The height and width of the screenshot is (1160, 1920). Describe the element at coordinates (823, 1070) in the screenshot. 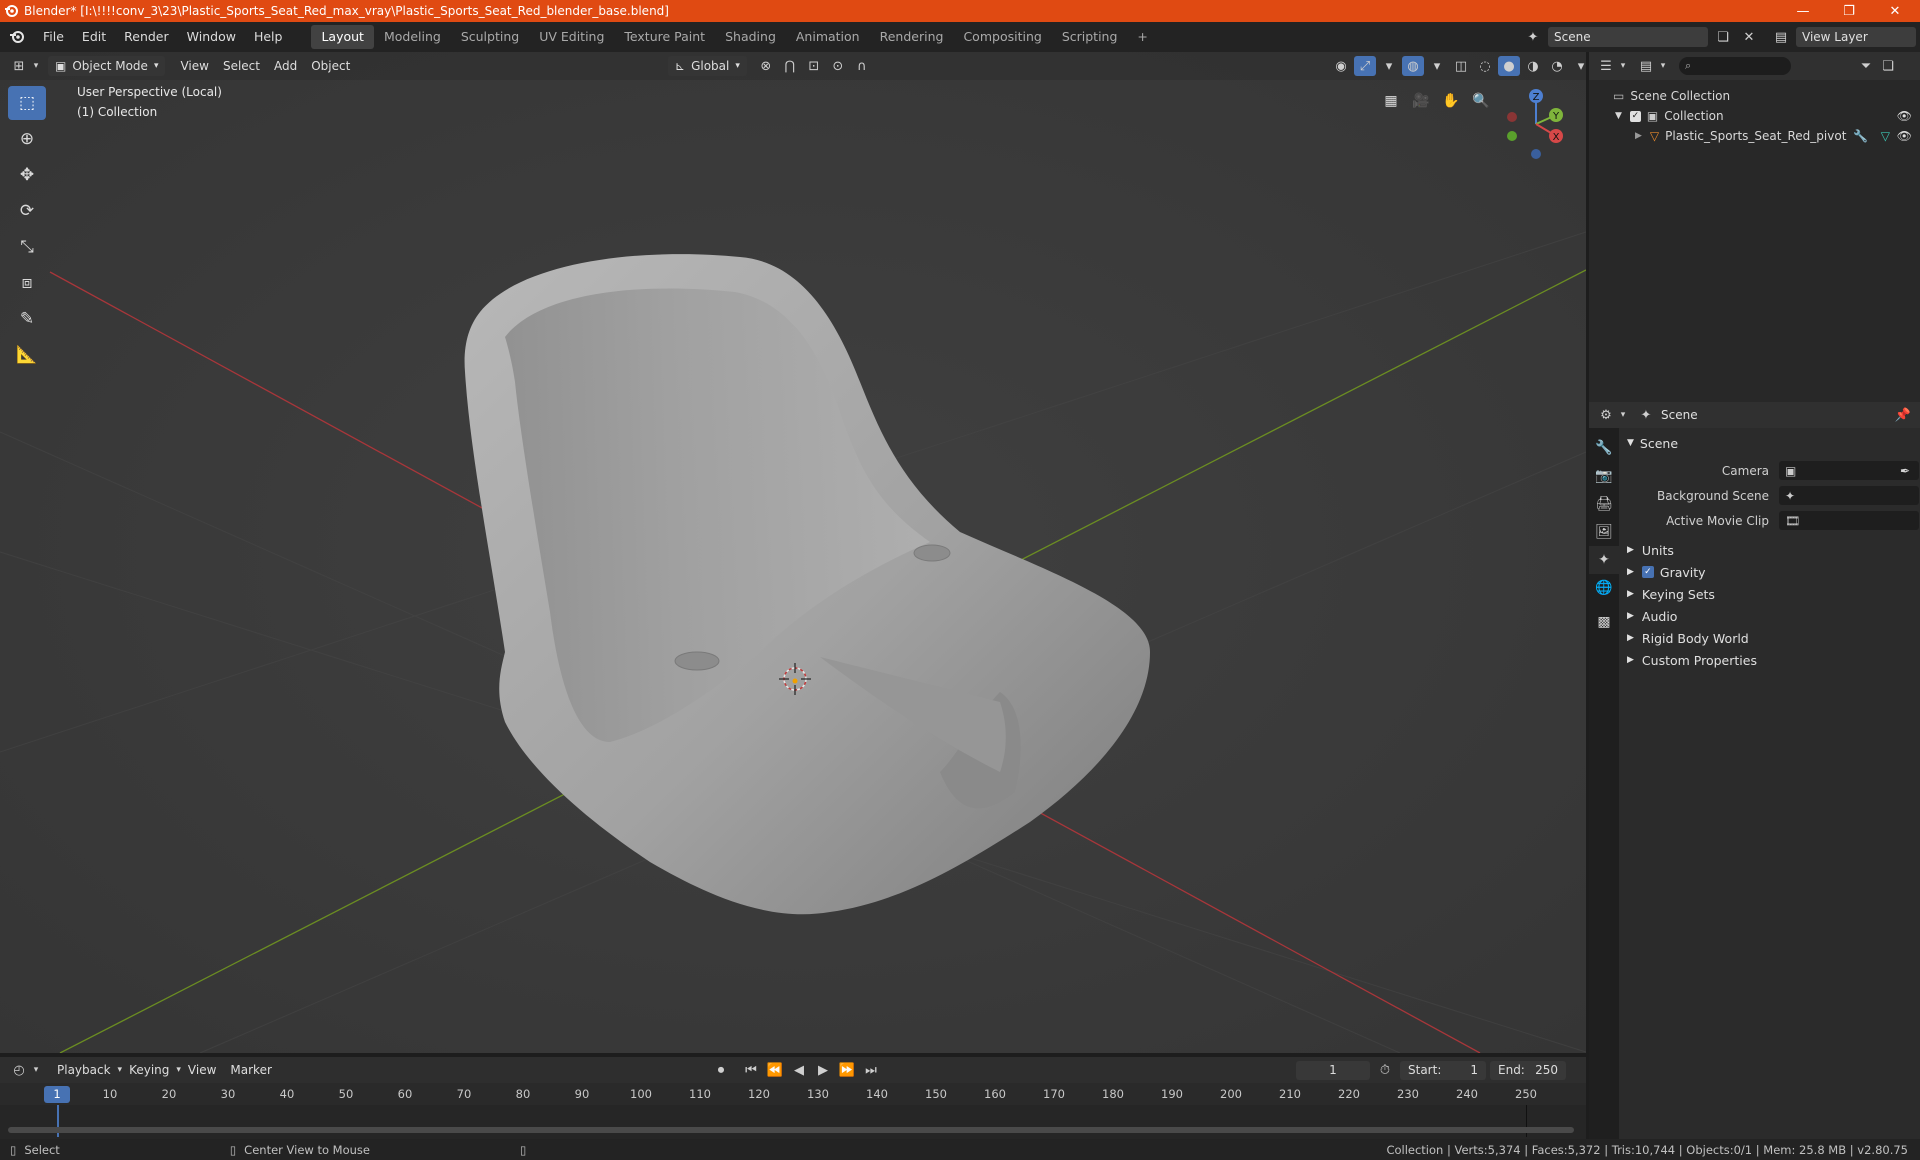

I see `play-icon: ▶` at that location.